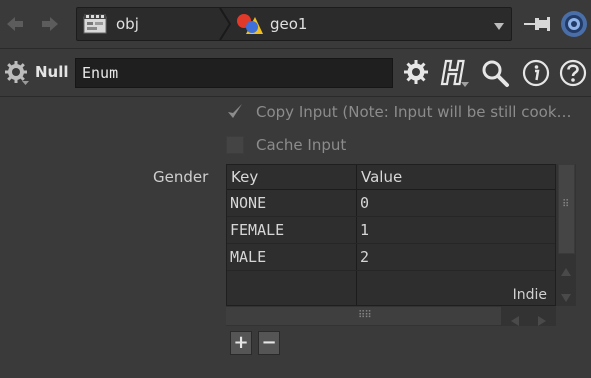 This screenshot has height=378, width=591. Describe the element at coordinates (96, 24) in the screenshot. I see `obj-network-icon` at that location.